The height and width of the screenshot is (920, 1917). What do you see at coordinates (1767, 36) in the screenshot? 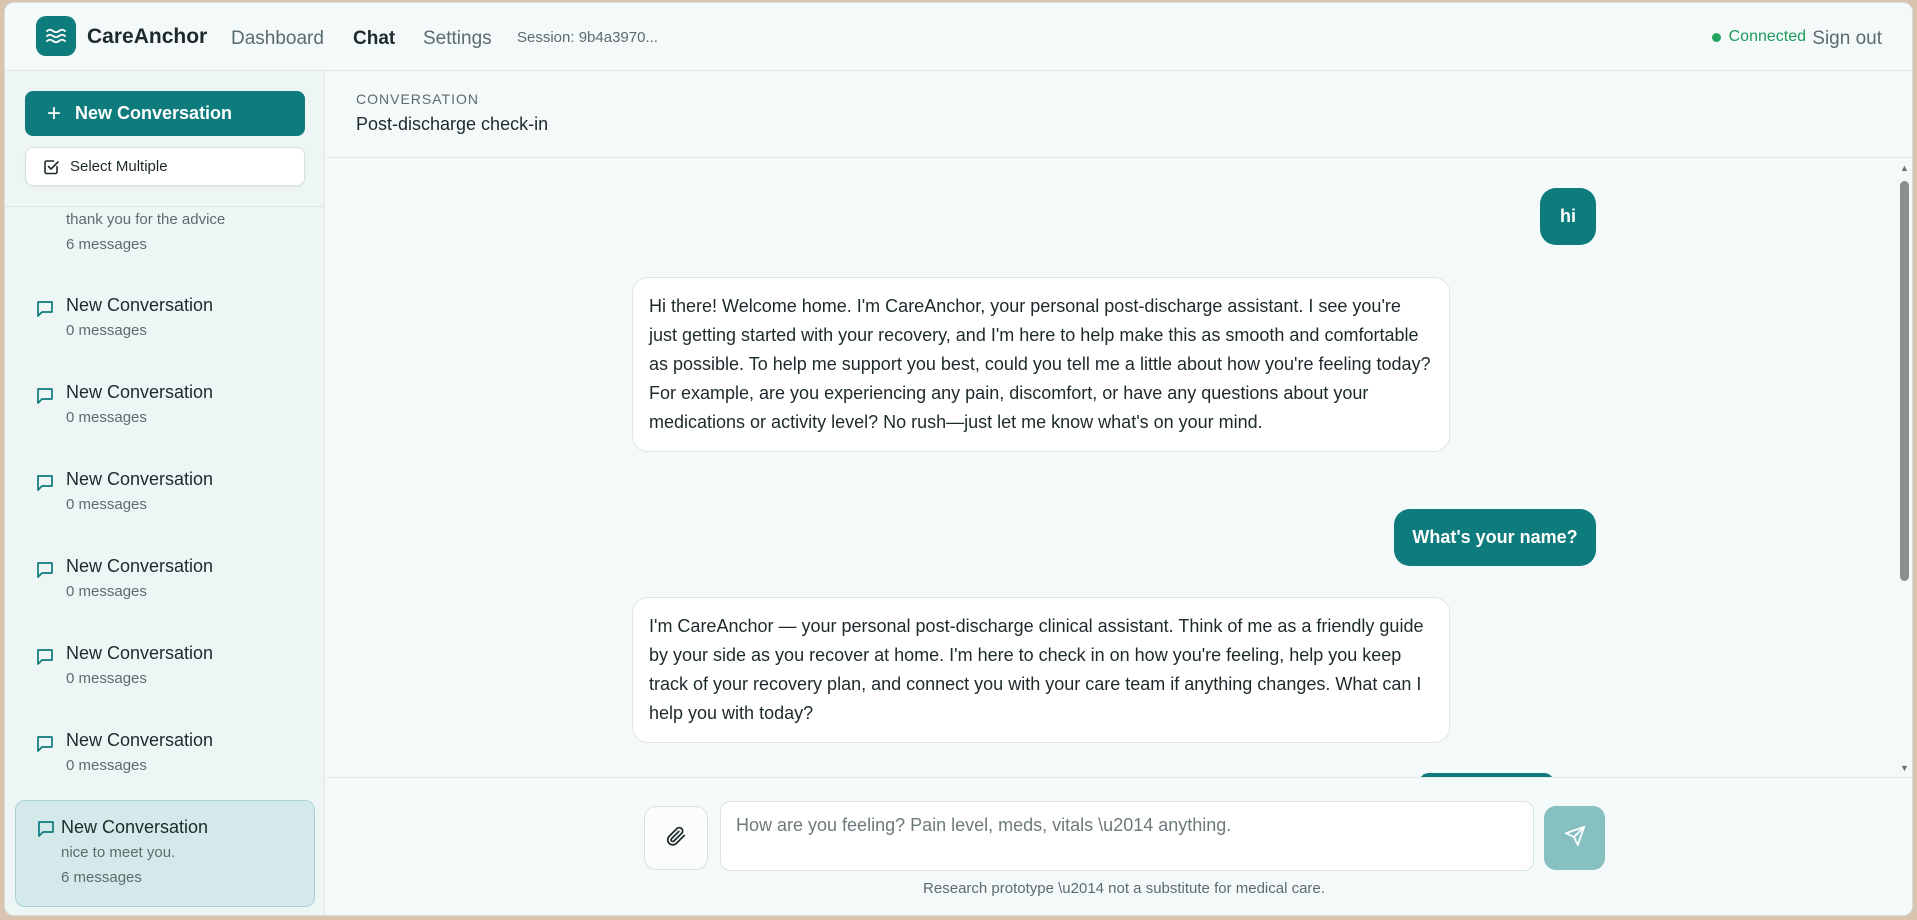
I see `status-label: Connected` at bounding box center [1767, 36].